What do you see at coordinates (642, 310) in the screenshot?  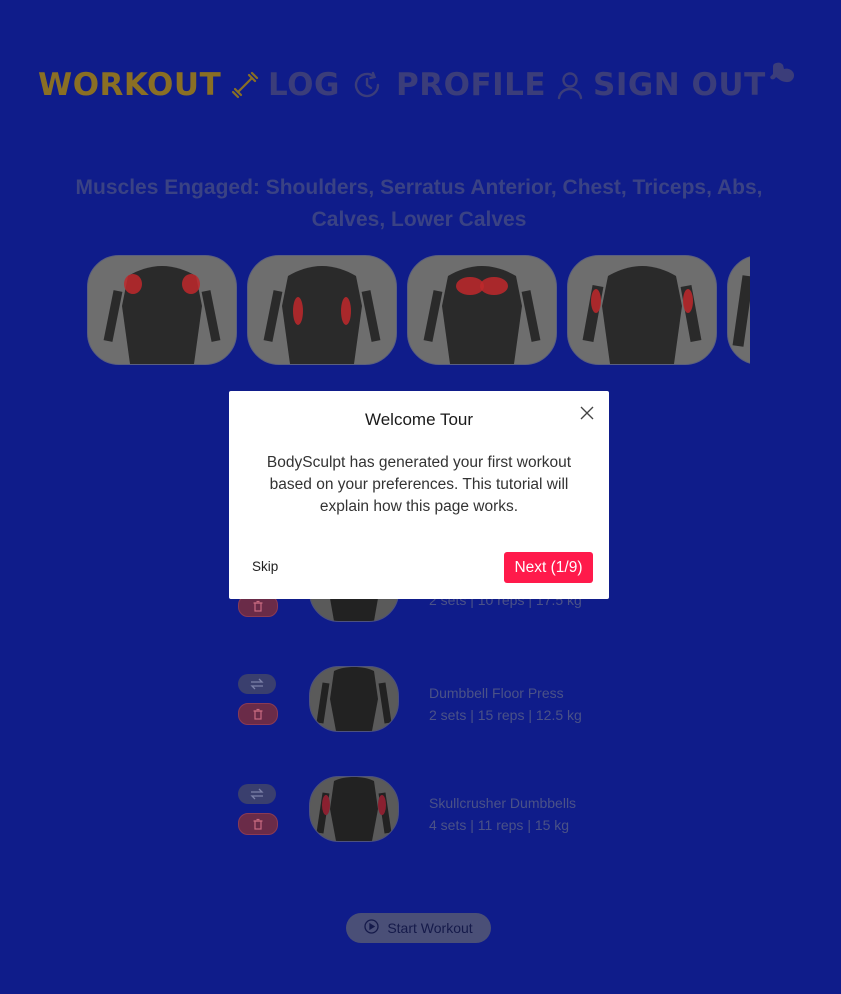 I see `muscle-thumb-triceps` at bounding box center [642, 310].